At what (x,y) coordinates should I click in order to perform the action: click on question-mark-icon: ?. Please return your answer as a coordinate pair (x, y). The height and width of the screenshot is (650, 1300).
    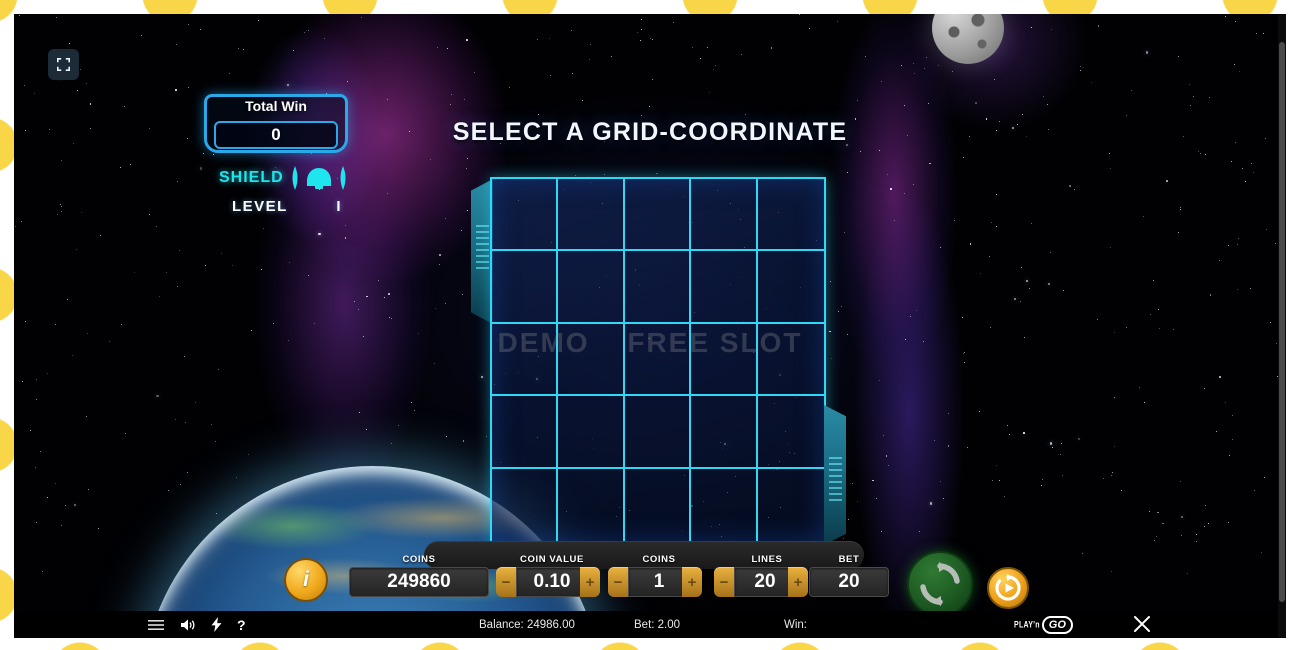
    Looking at the image, I should click on (241, 624).